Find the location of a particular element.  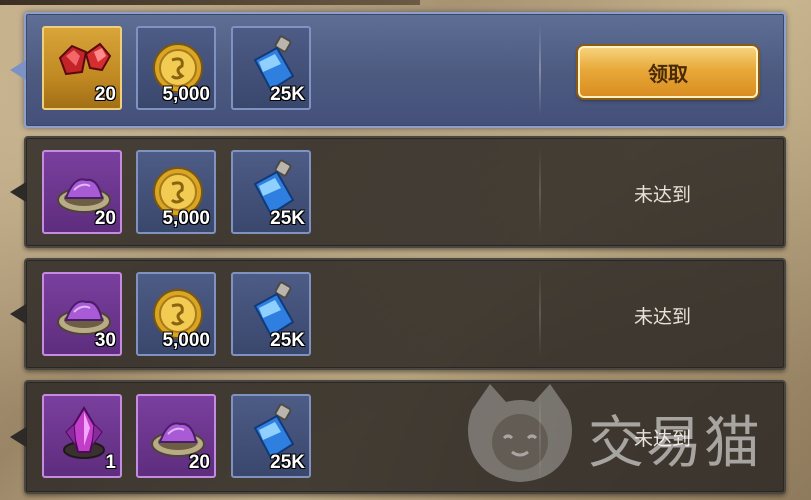

row-divider is located at coordinates (540, 70).